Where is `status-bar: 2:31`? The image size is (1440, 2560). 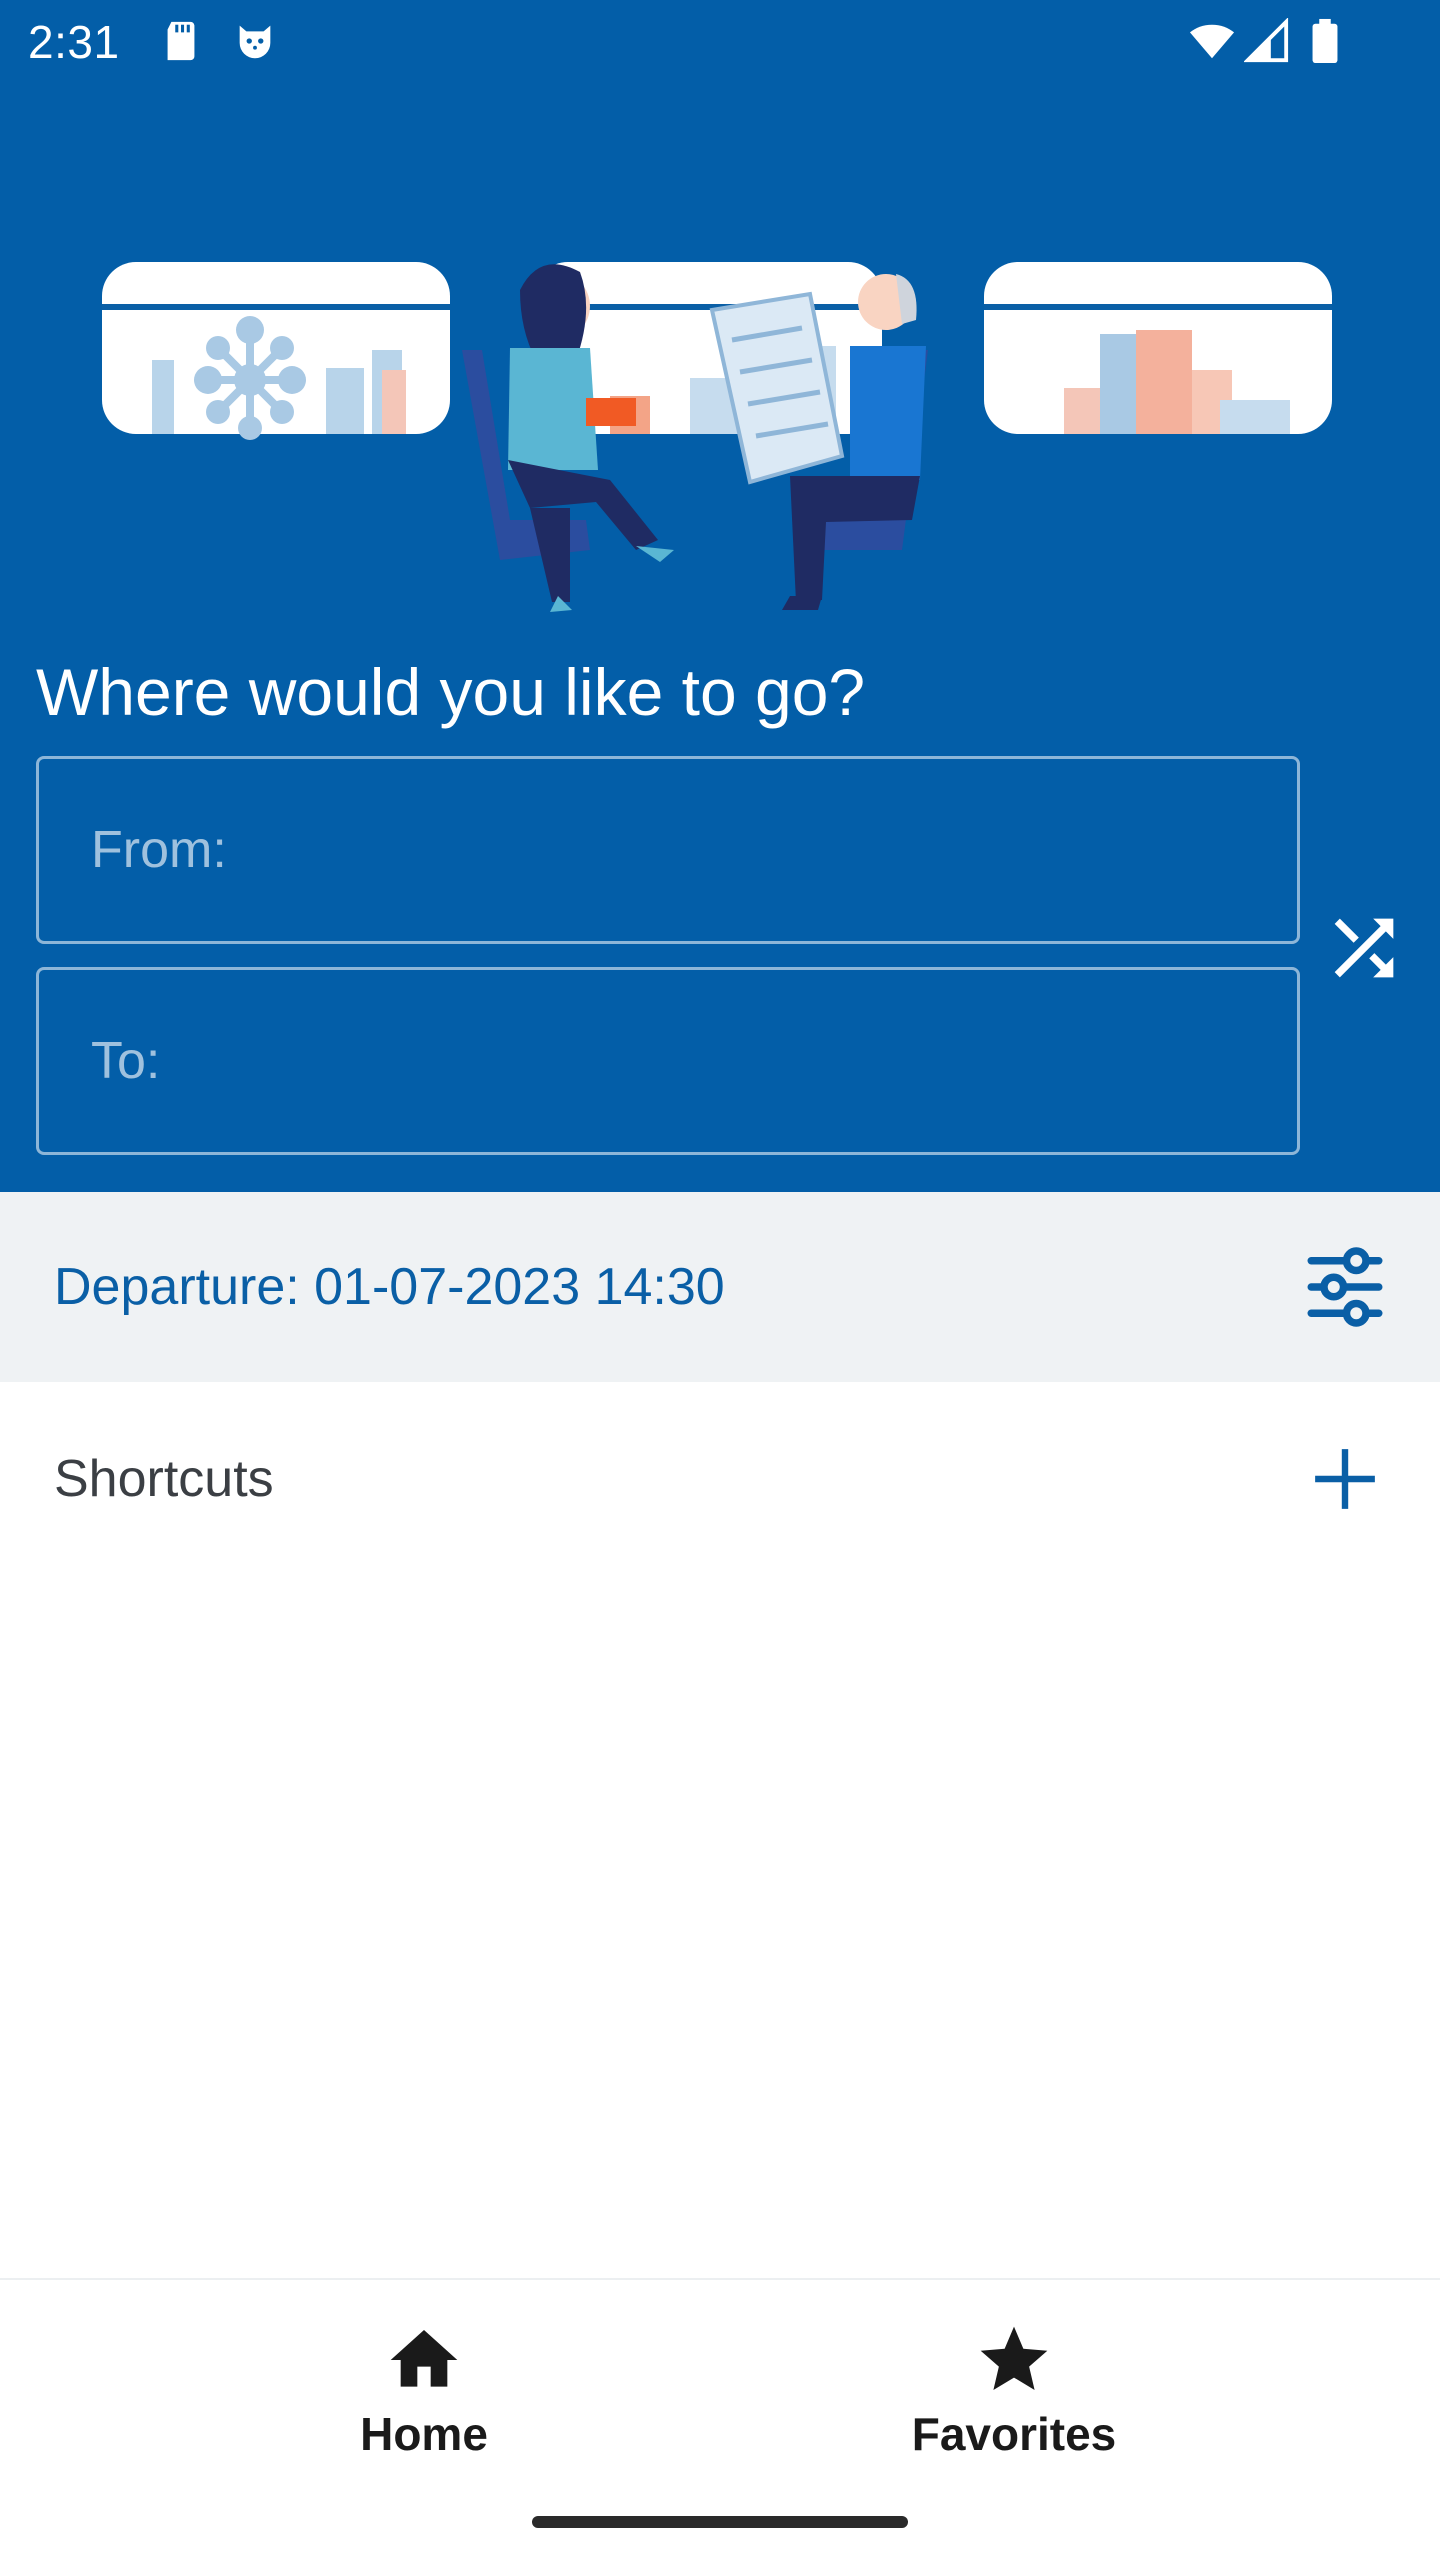 status-bar: 2:31 is located at coordinates (720, 42).